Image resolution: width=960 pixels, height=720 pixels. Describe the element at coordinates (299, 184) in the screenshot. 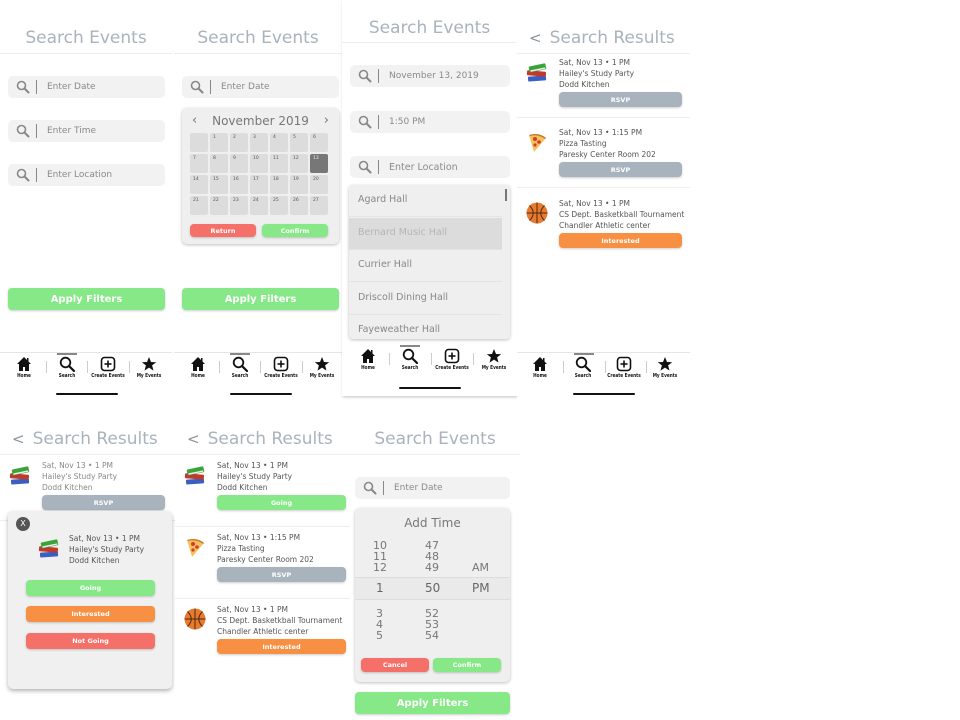

I see `calendar-day: 19` at that location.